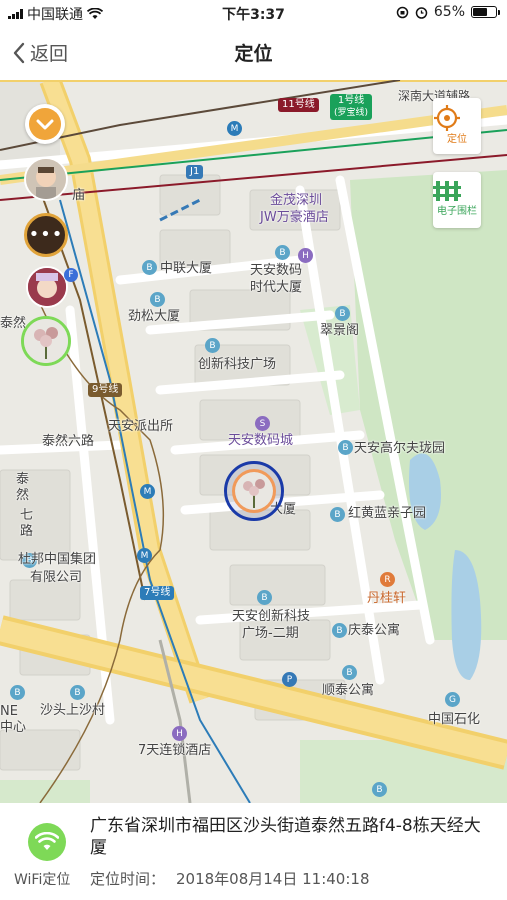  I want to click on metro-line-1-badge: 1号线 (罗宝线), so click(351, 107).